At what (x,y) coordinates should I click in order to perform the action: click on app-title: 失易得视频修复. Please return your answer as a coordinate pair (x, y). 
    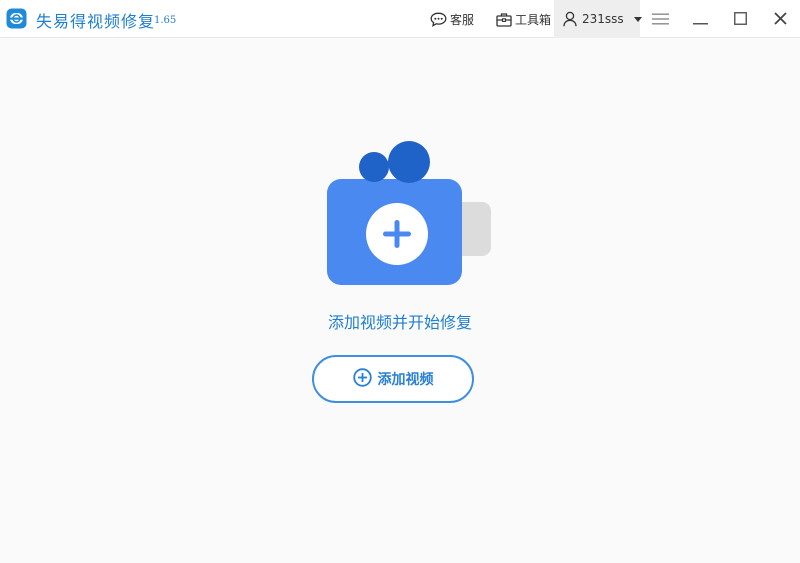
    Looking at the image, I should click on (96, 21).